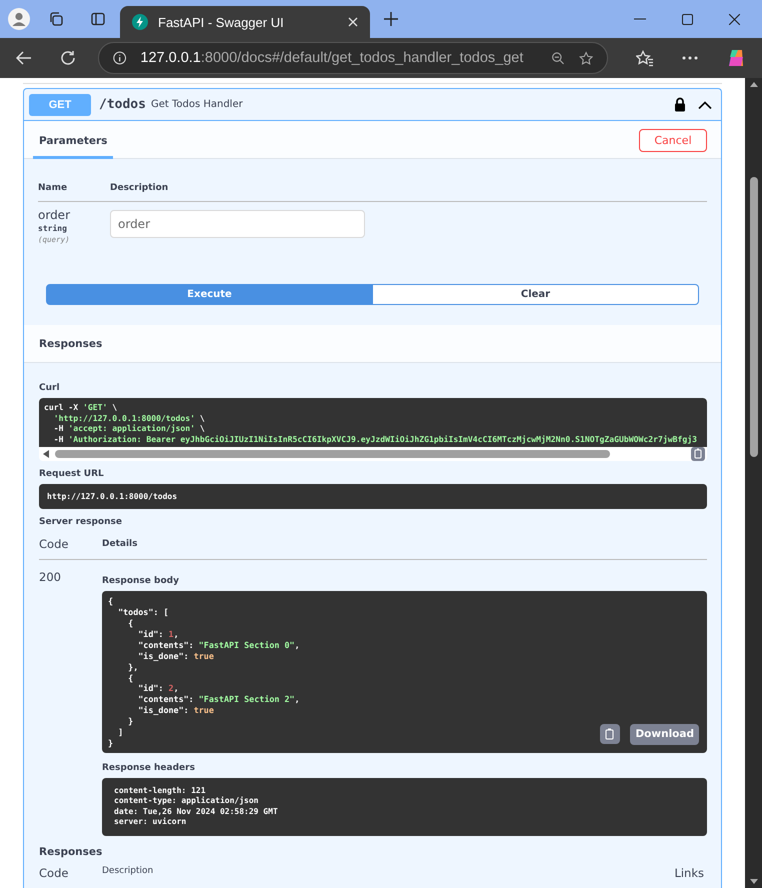 This screenshot has width=762, height=888. I want to click on refresh-icon, so click(68, 58).